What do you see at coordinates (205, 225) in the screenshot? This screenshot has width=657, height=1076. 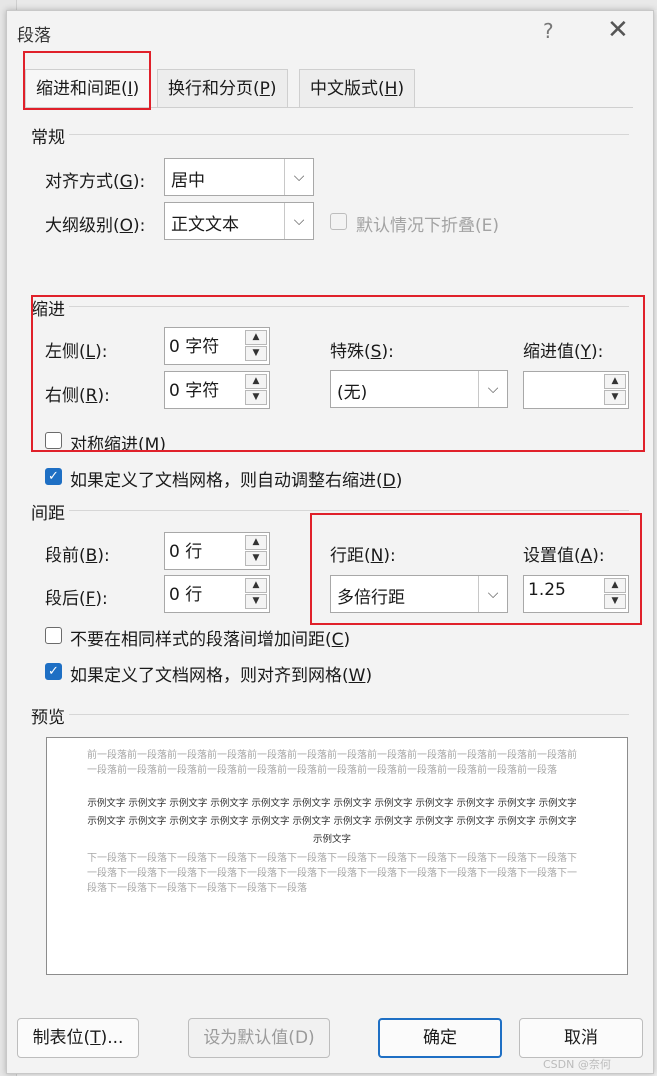 I see `outline-level-value: 正文文本` at bounding box center [205, 225].